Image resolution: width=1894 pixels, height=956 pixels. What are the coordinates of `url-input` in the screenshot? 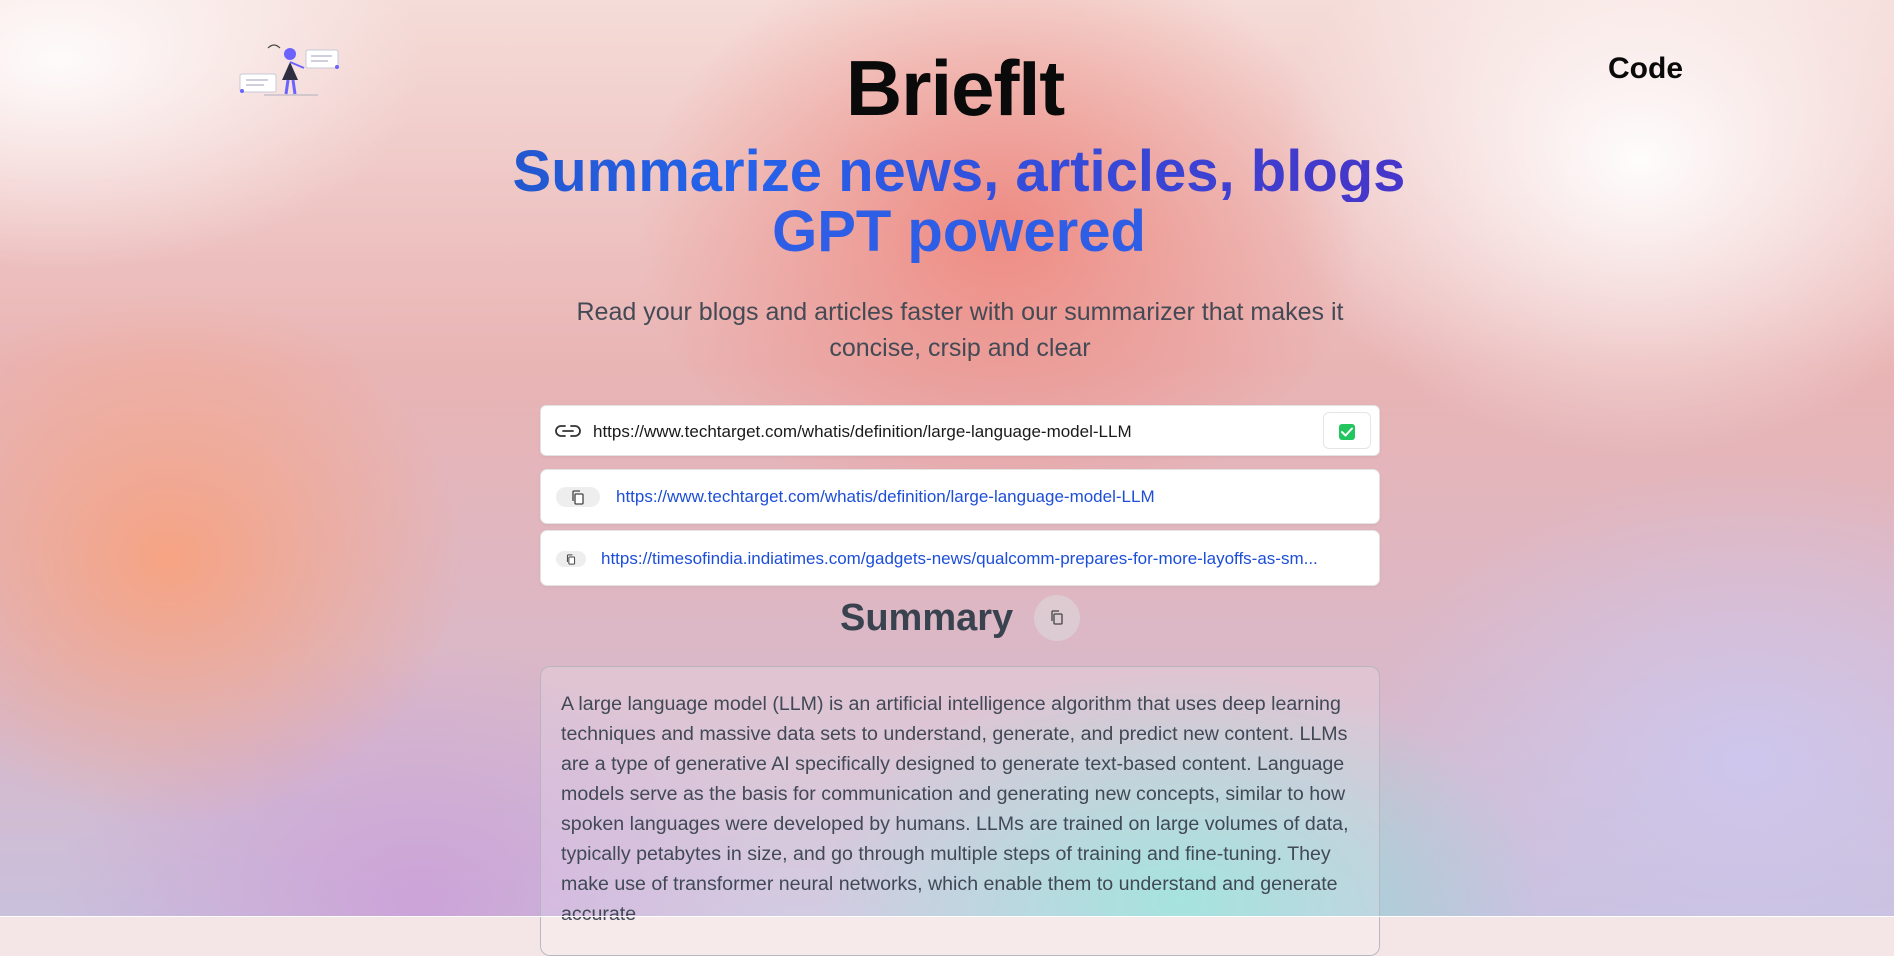 It's located at (943, 432).